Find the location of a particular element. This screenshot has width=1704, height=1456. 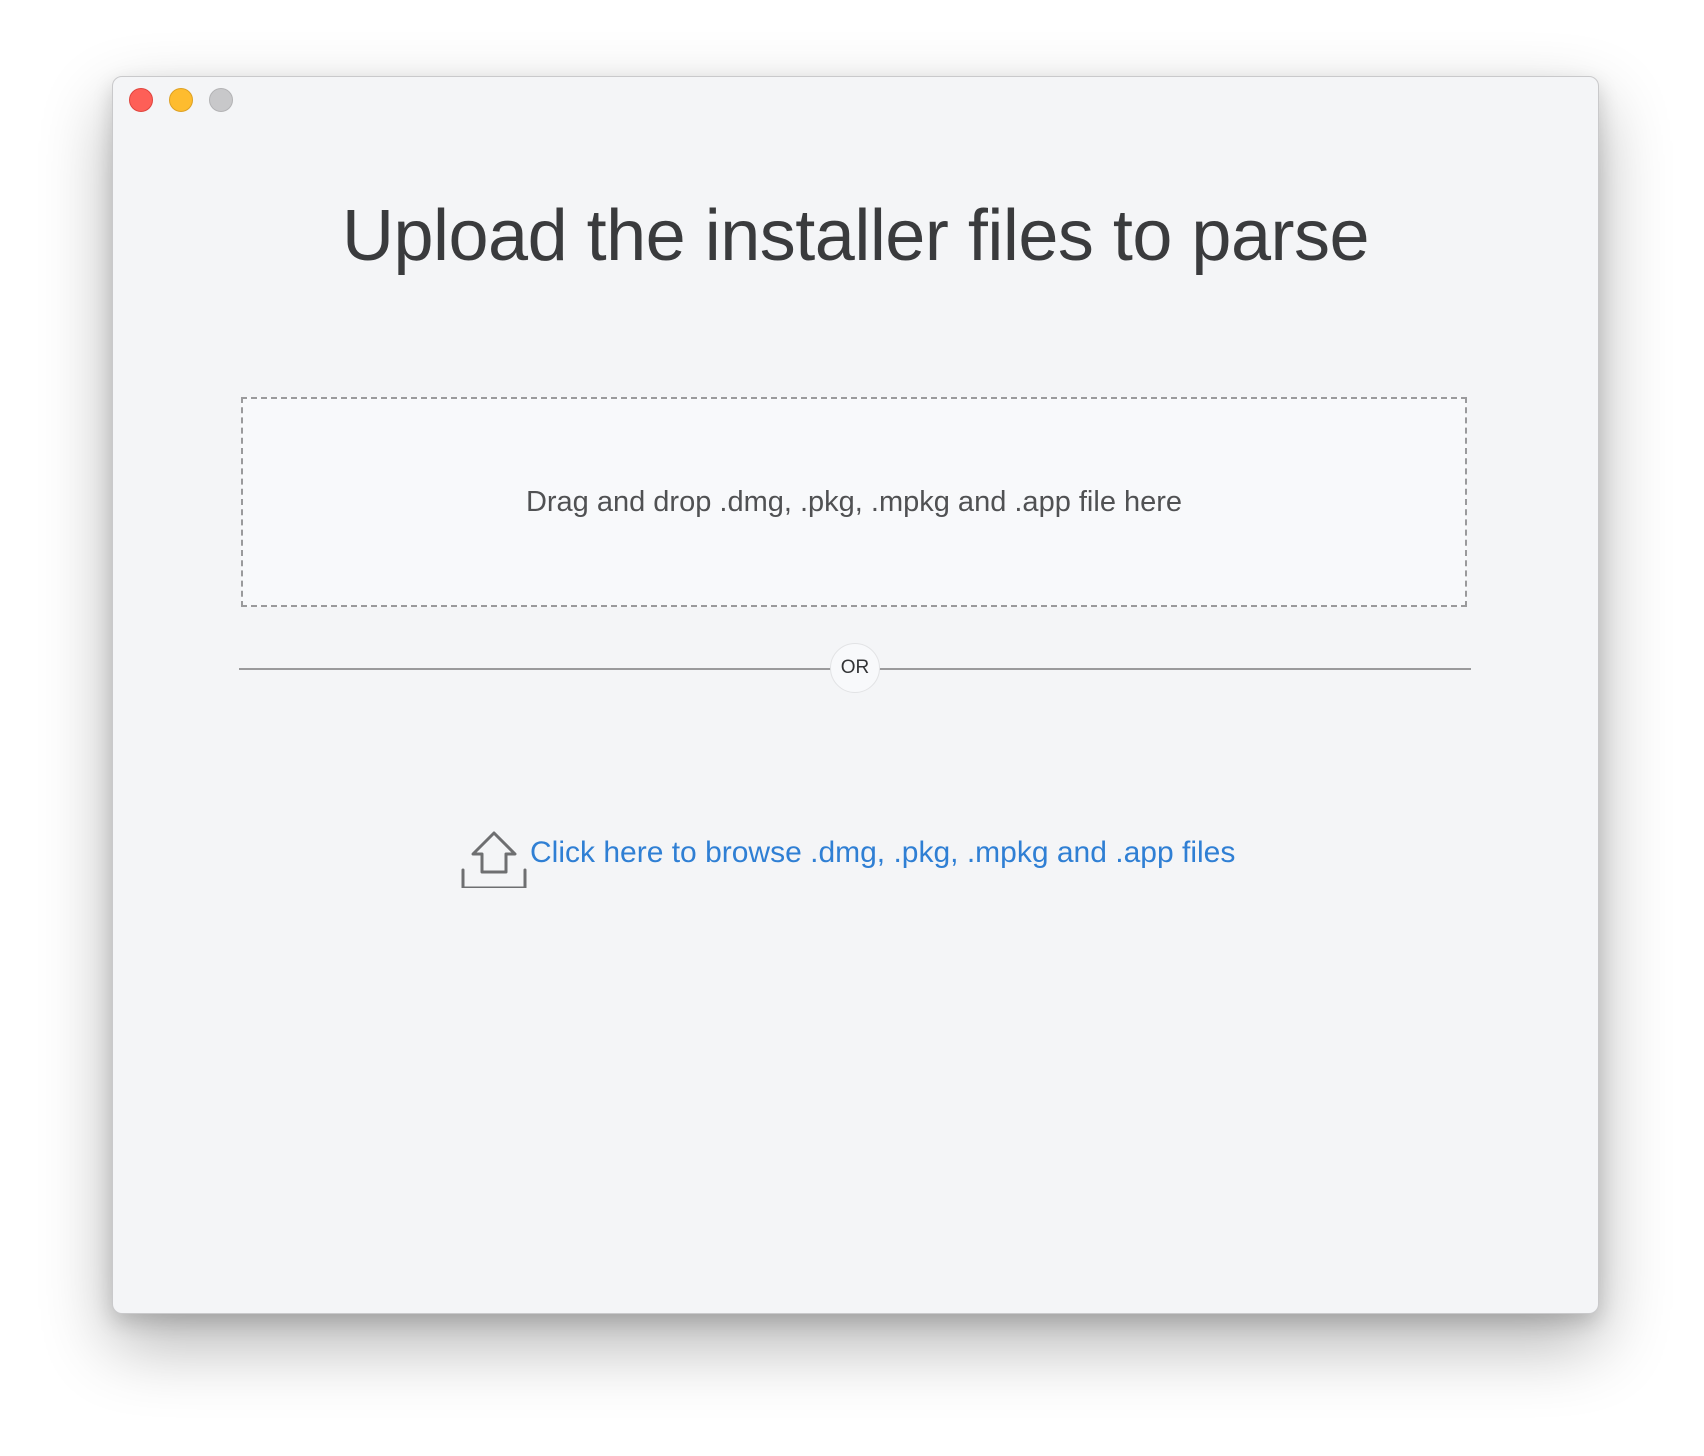

upload-icon is located at coordinates (494, 859).